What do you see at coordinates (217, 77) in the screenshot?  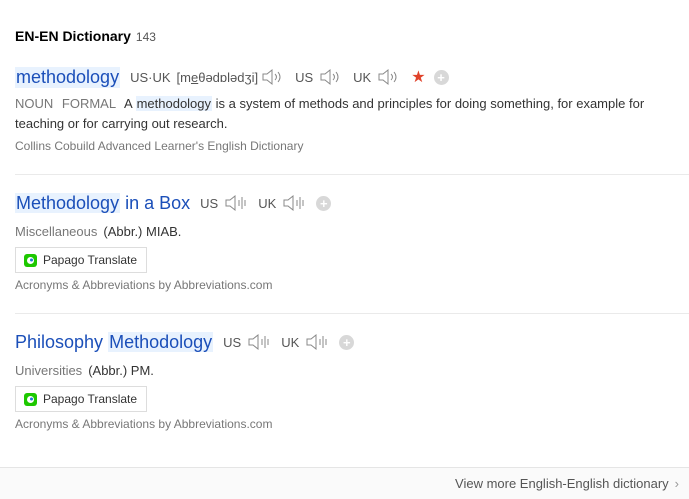 I see `ipa-text: [meθədɒlədʒi]` at bounding box center [217, 77].